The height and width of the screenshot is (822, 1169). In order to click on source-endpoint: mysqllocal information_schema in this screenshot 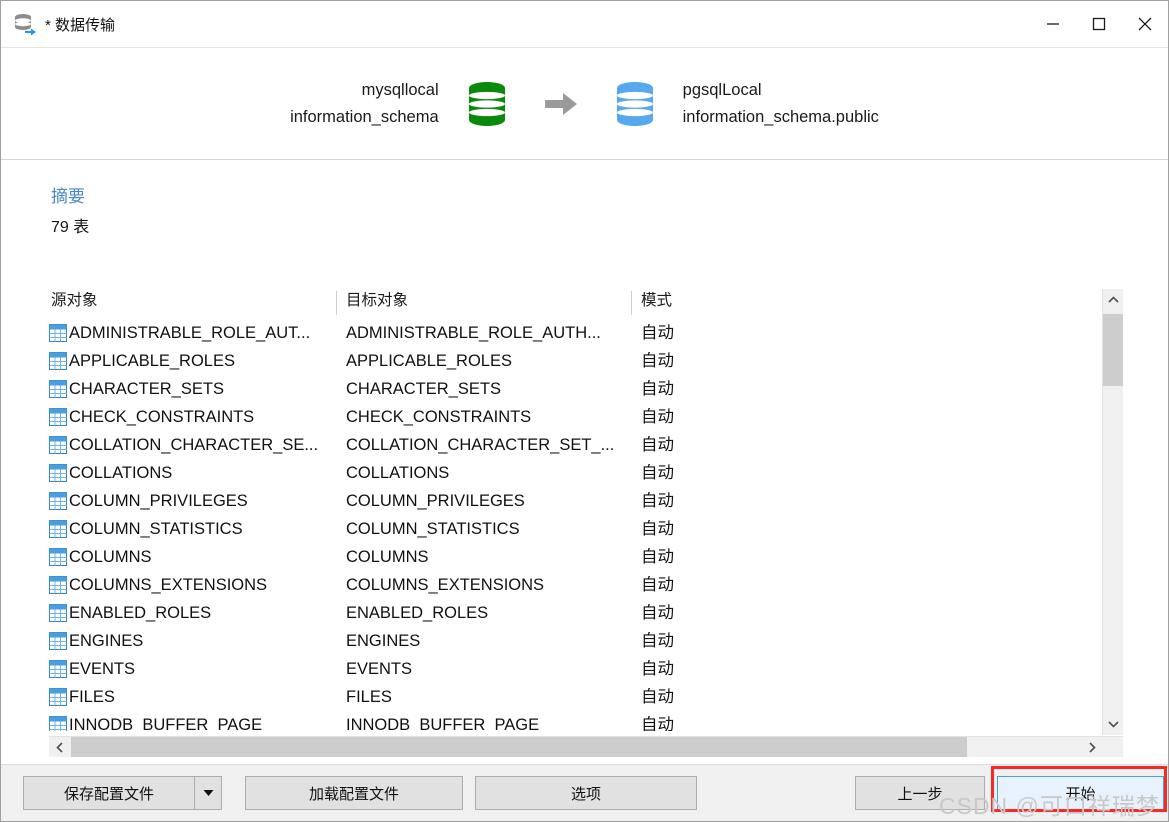, I will do `click(364, 104)`.